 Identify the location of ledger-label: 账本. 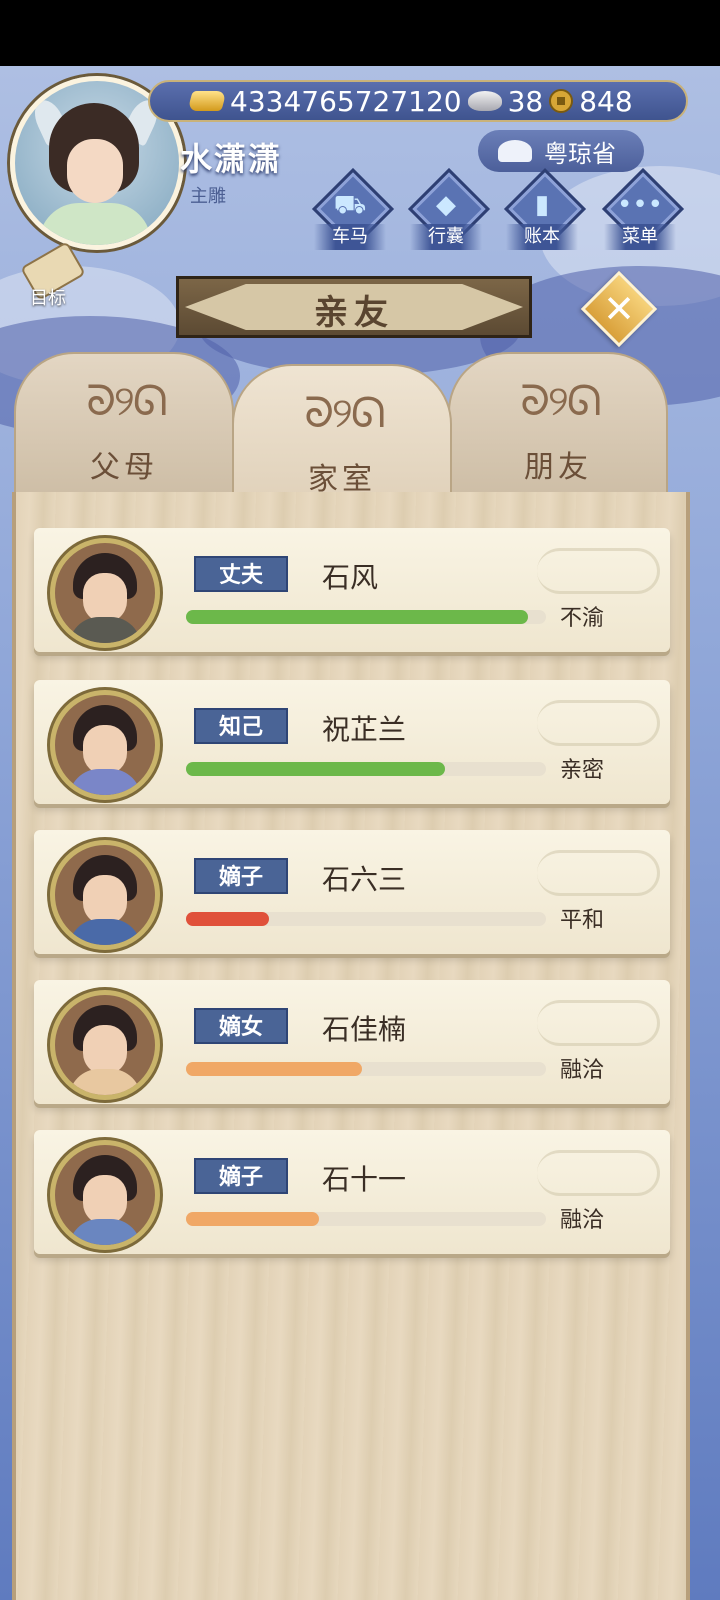
(542, 237).